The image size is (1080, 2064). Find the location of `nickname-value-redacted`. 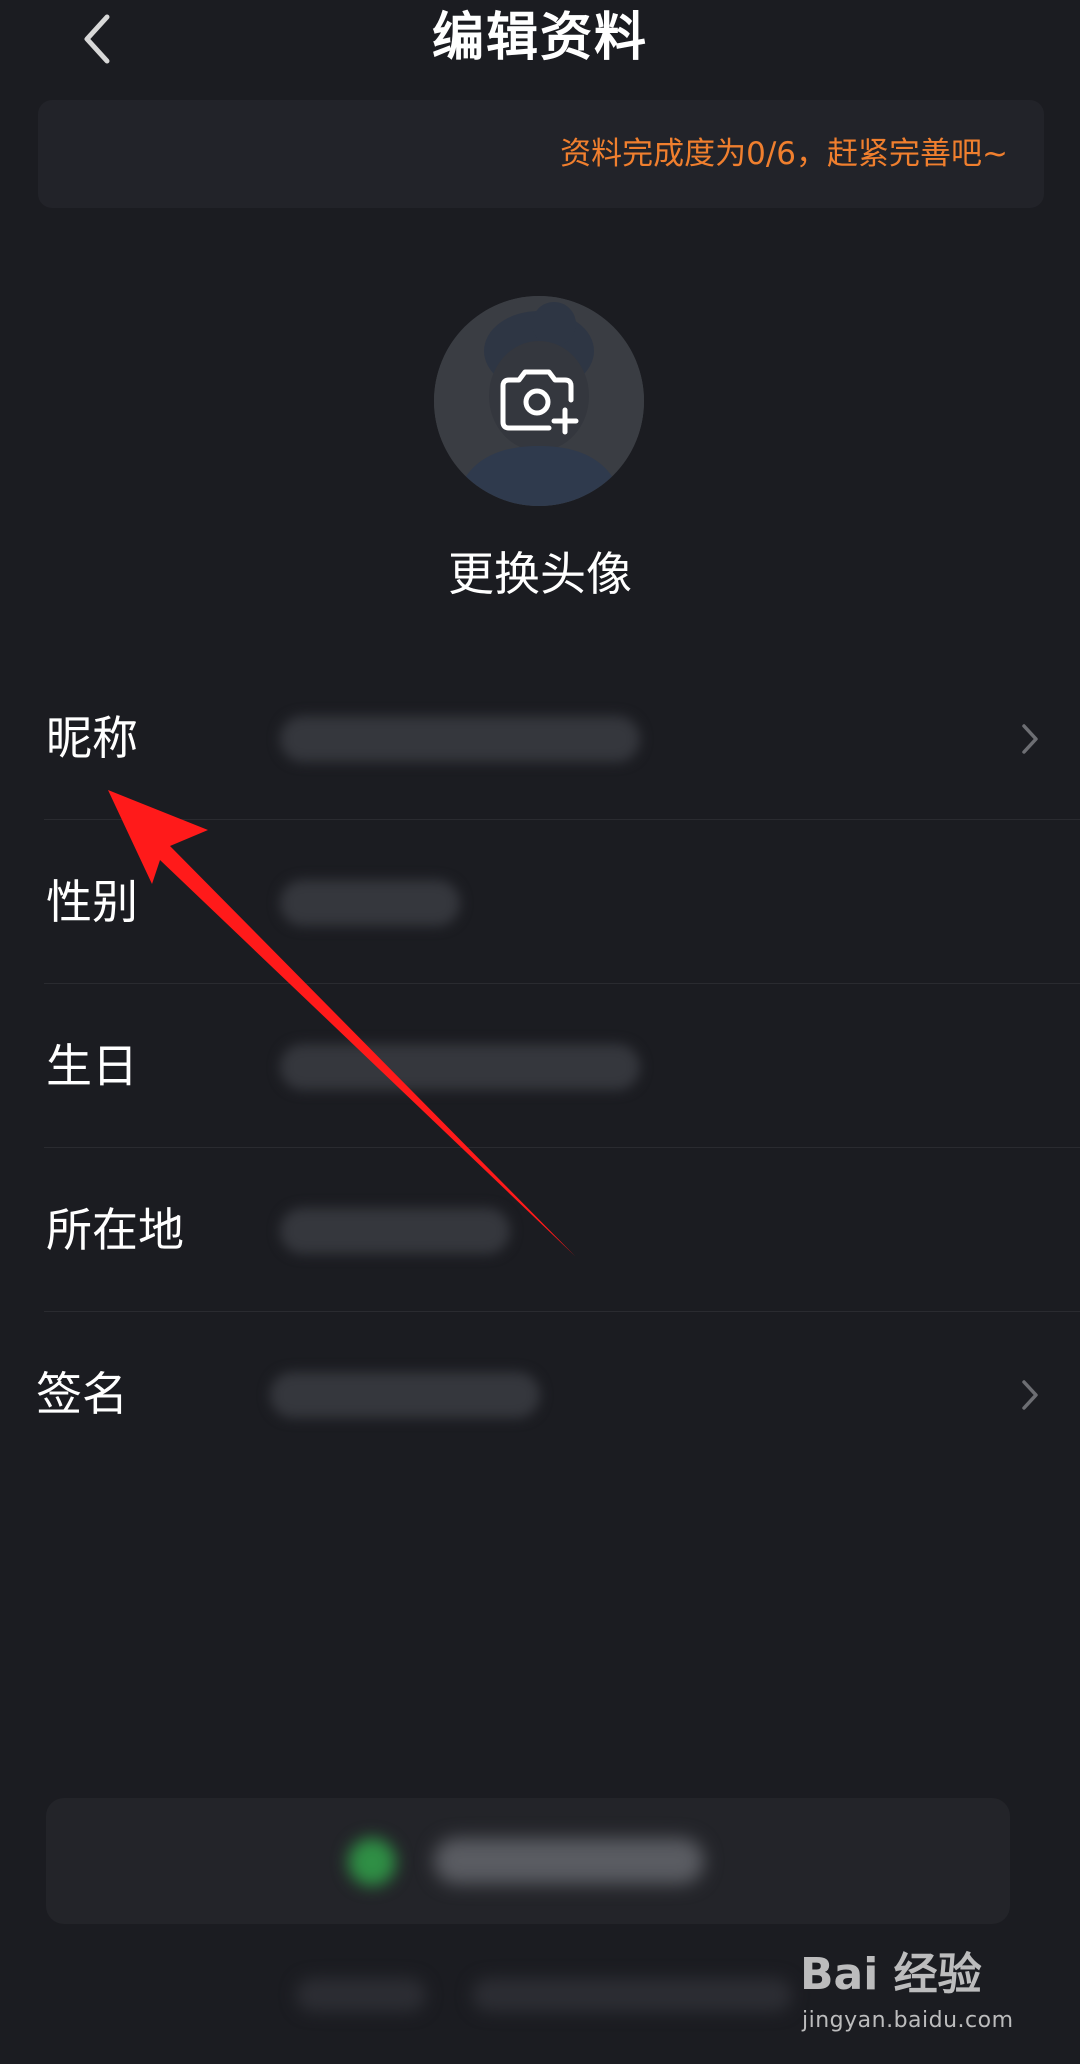

nickname-value-redacted is located at coordinates (460, 739).